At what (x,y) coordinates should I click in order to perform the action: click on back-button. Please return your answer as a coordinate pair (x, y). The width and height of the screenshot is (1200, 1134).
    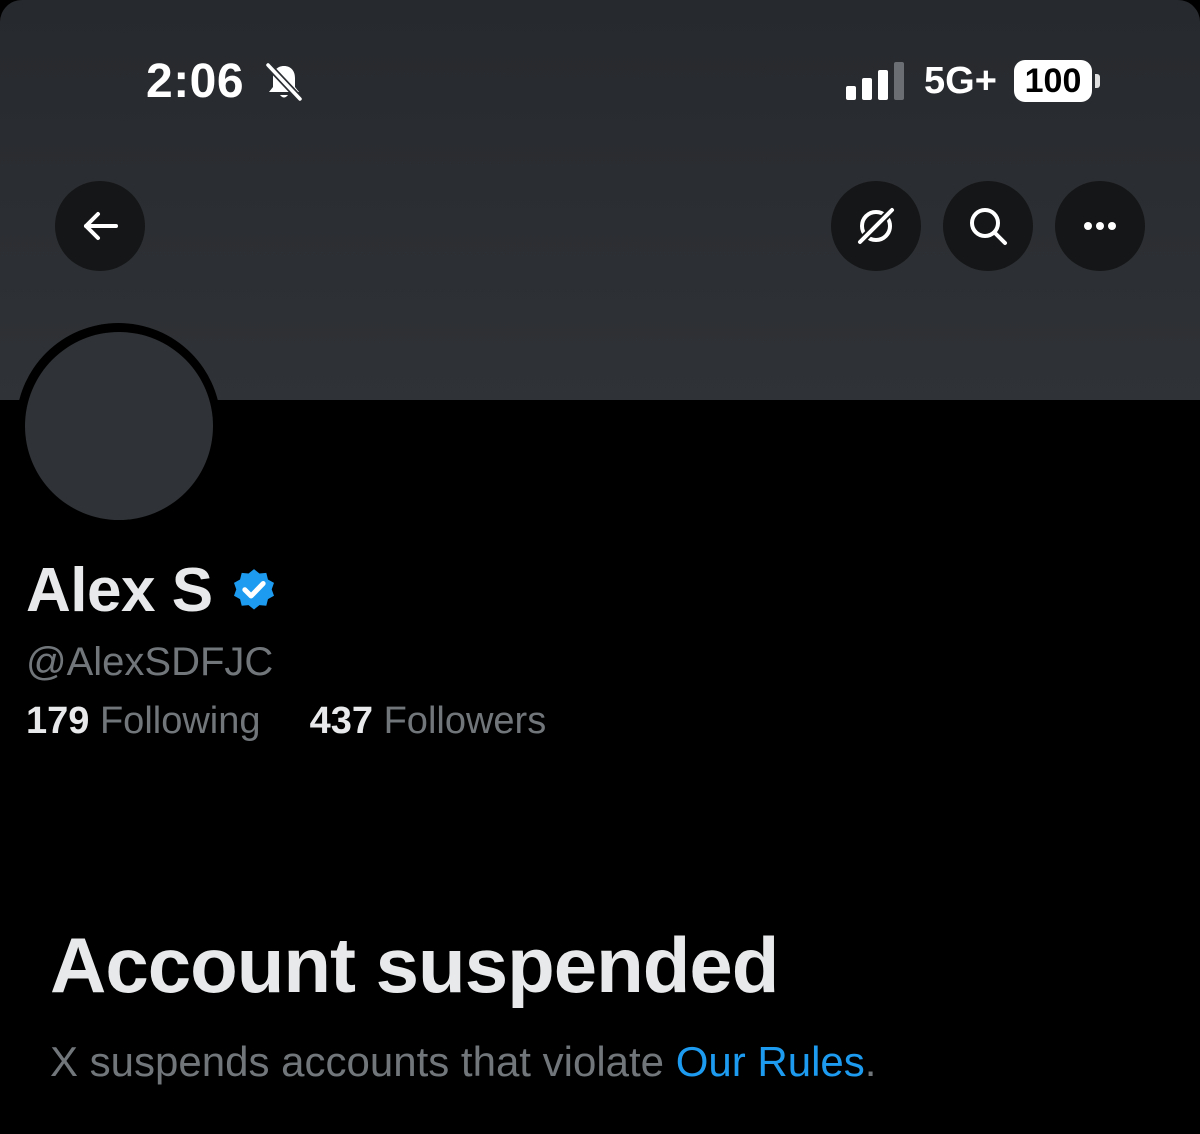
    Looking at the image, I should click on (100, 226).